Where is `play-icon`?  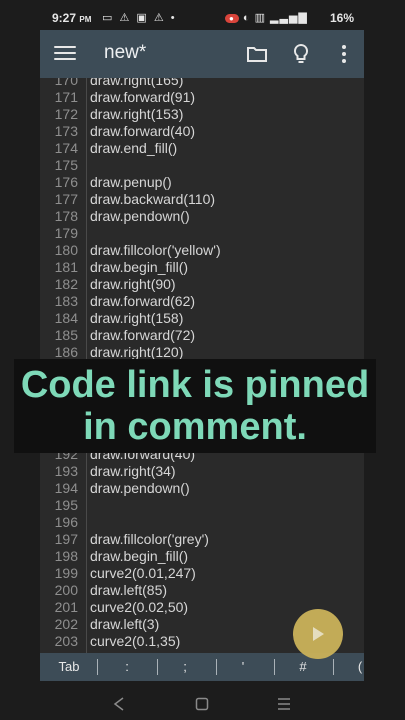
play-icon is located at coordinates (318, 634).